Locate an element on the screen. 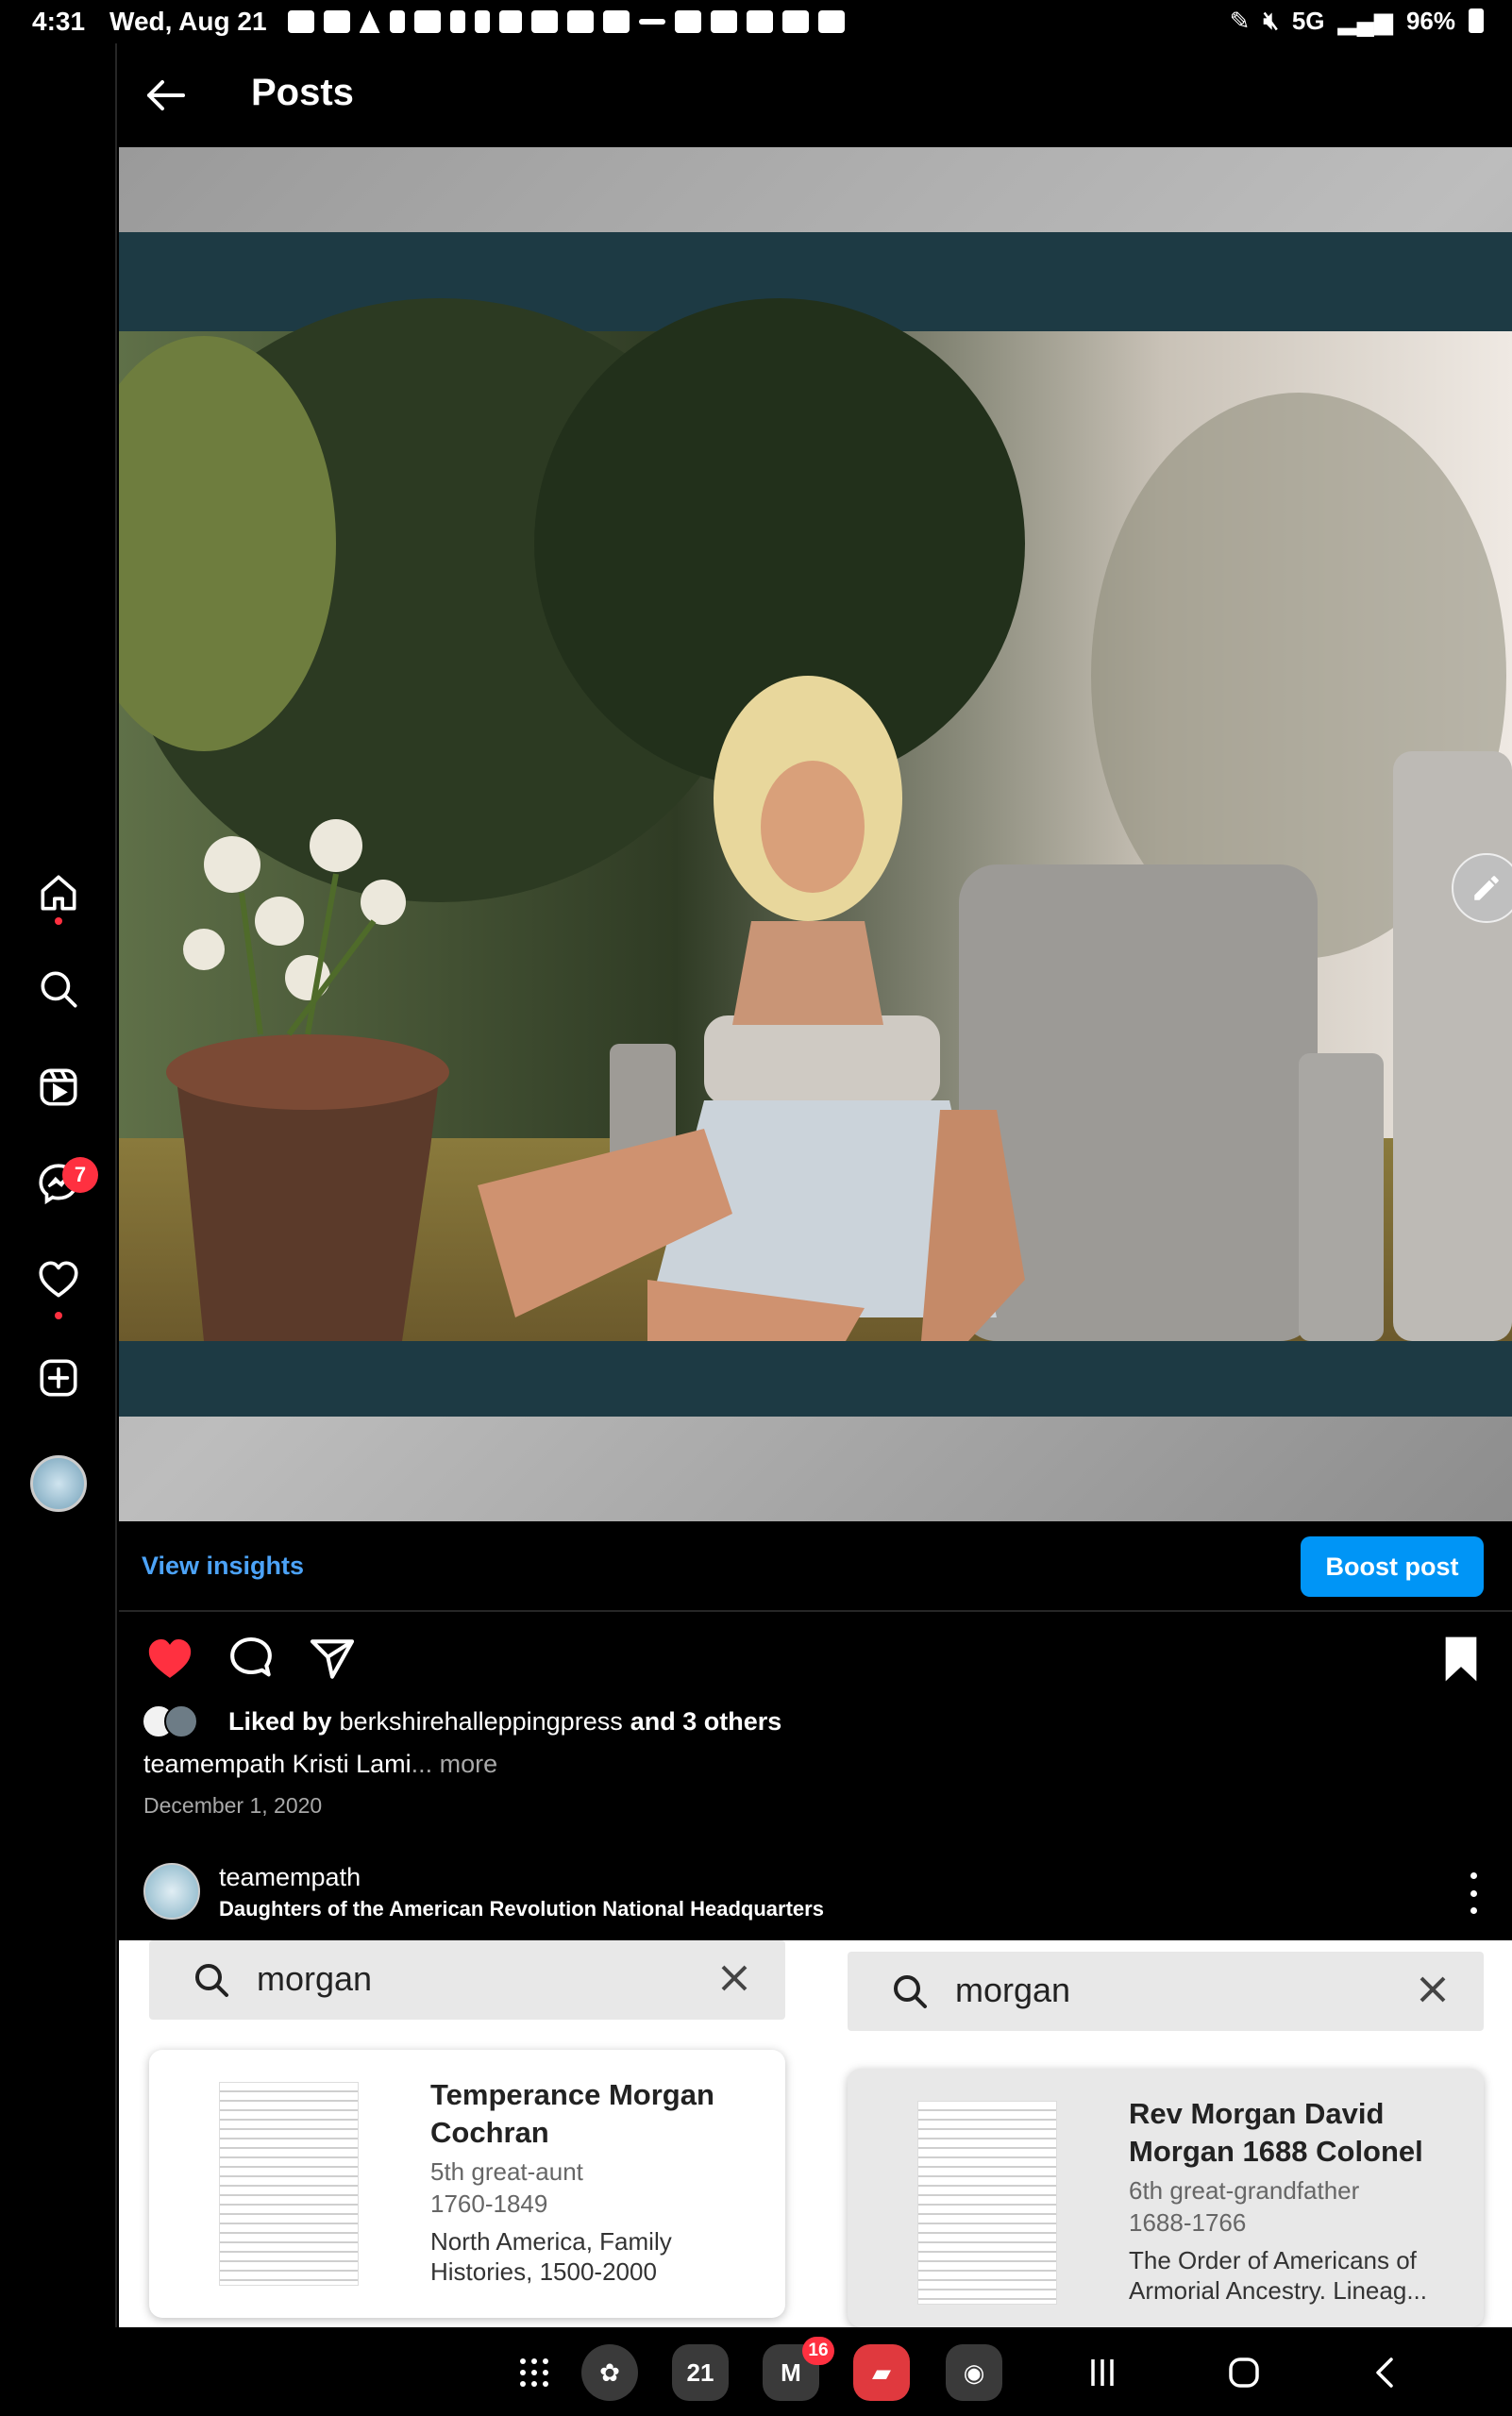 The width and height of the screenshot is (1512, 2416). profile-avatar is located at coordinates (58, 1483).